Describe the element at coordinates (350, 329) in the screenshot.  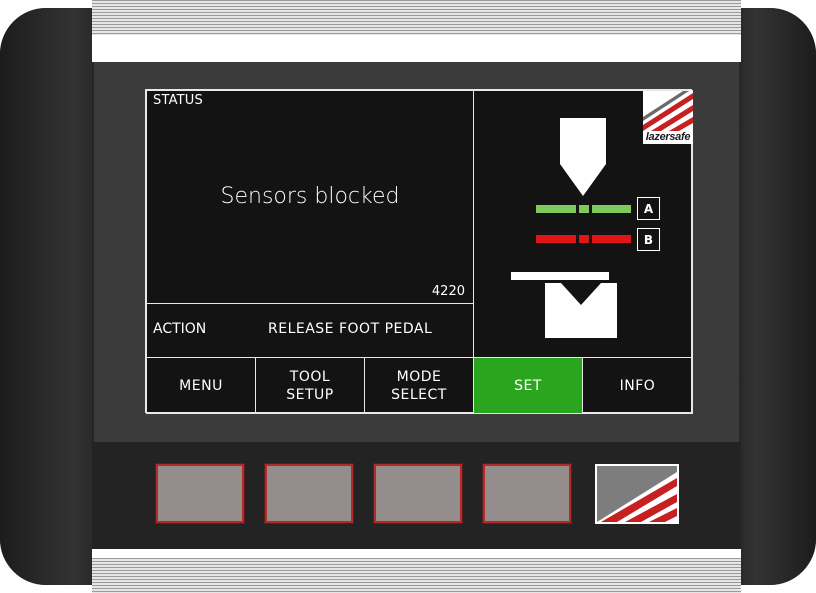
I see `action-value: RELEASE FOOT PEDAL` at that location.